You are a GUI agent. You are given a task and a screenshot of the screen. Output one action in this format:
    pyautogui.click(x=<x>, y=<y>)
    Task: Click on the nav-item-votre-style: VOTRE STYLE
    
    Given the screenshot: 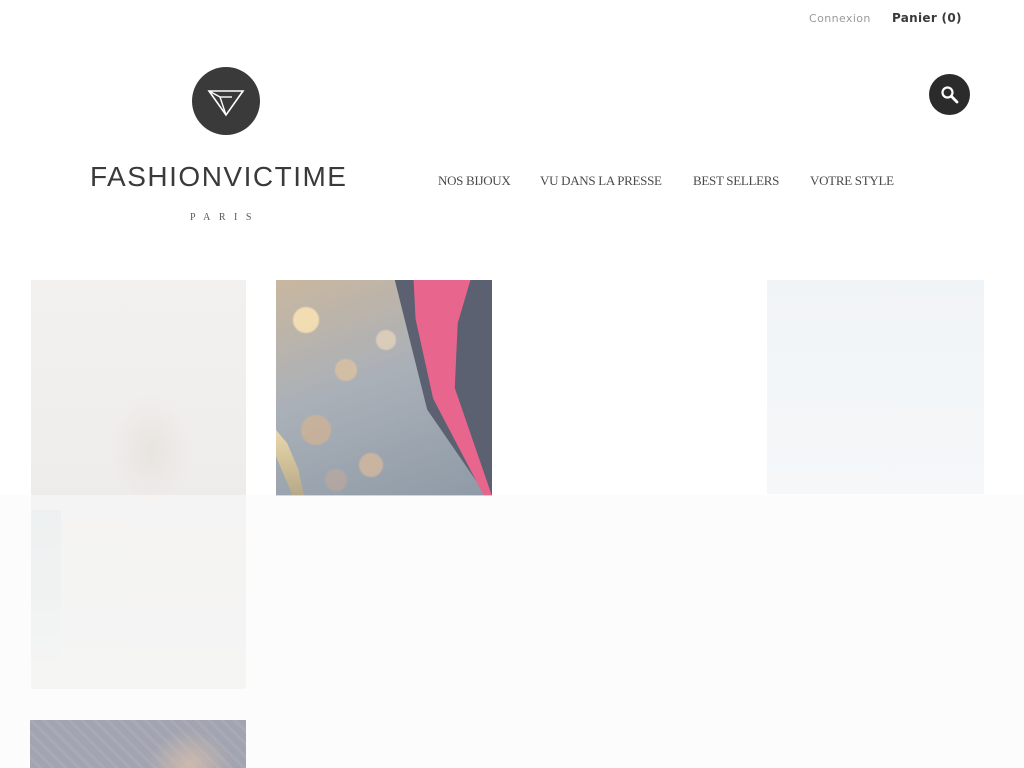 What is the action you would take?
    pyautogui.click(x=852, y=181)
    